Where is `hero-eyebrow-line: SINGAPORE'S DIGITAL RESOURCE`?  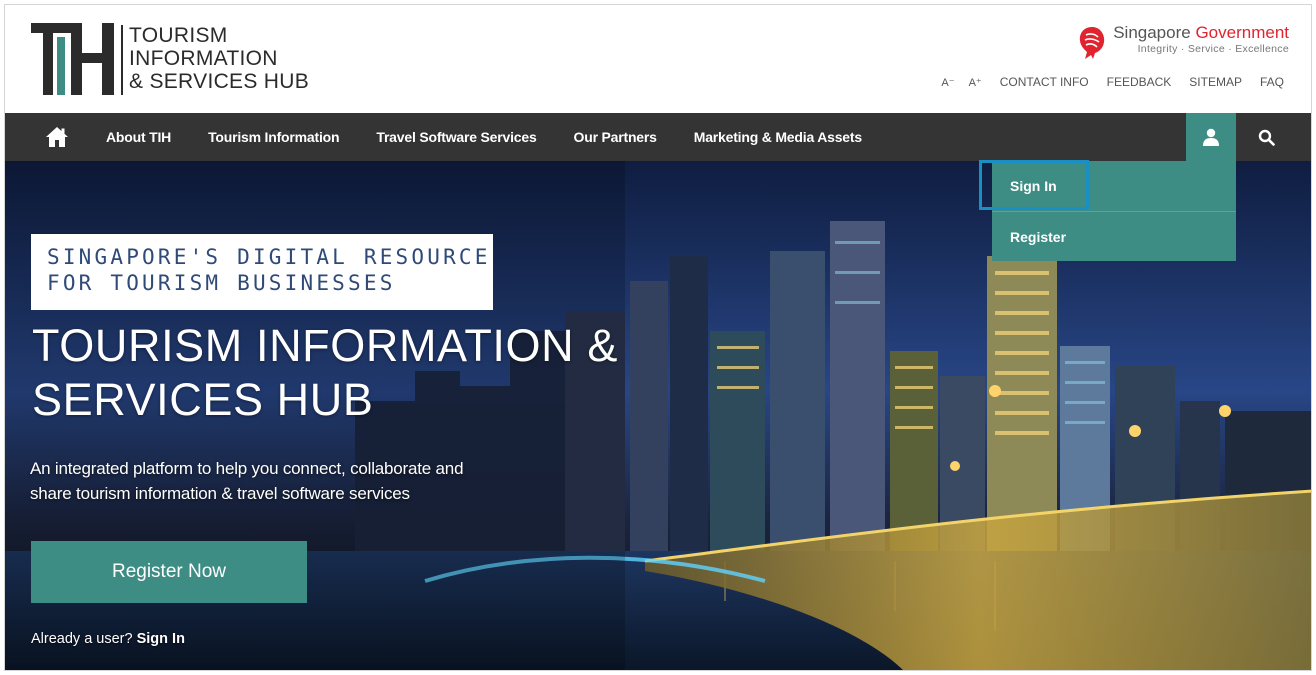 hero-eyebrow-line: SINGAPORE'S DIGITAL RESOURCE is located at coordinates (269, 257).